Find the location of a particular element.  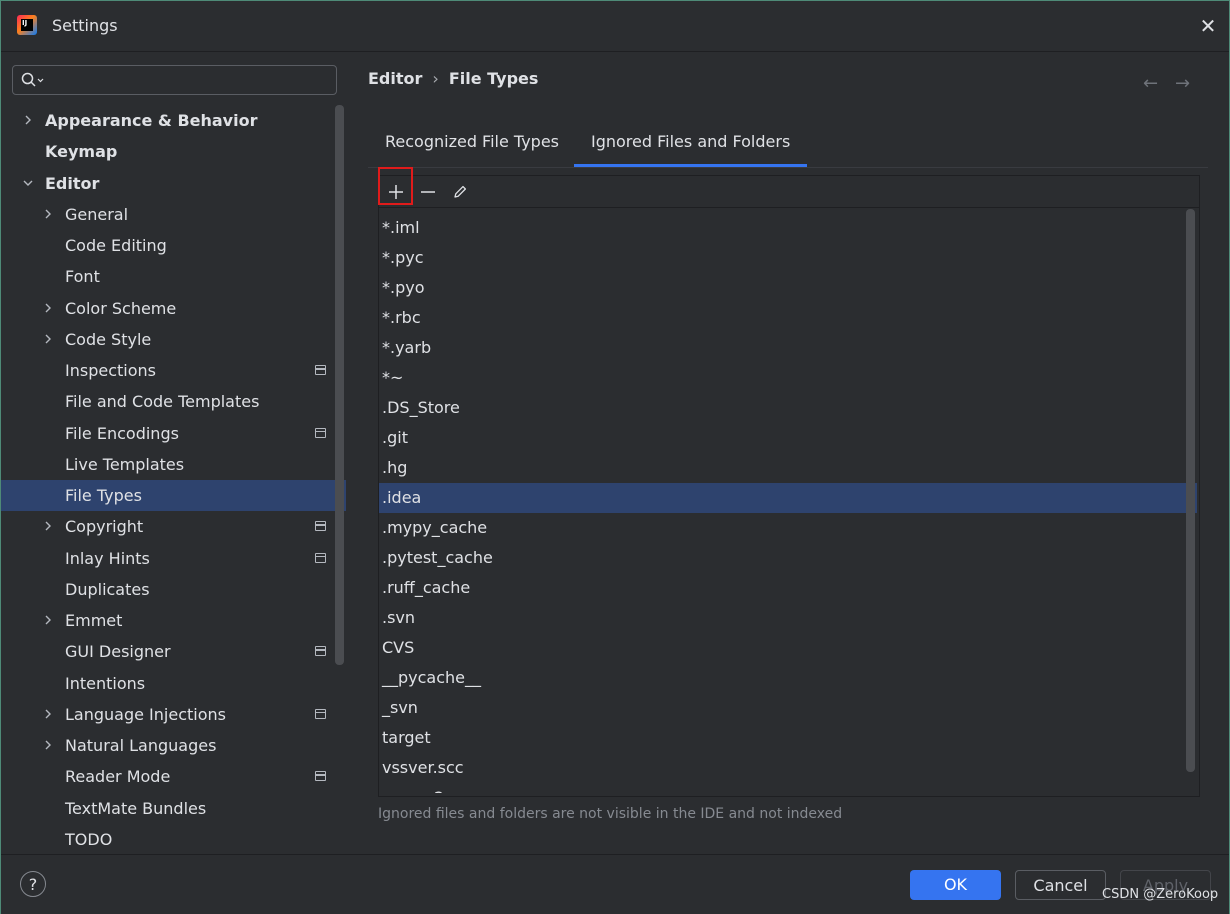

sidebar-item-label: Font is located at coordinates (82, 277).